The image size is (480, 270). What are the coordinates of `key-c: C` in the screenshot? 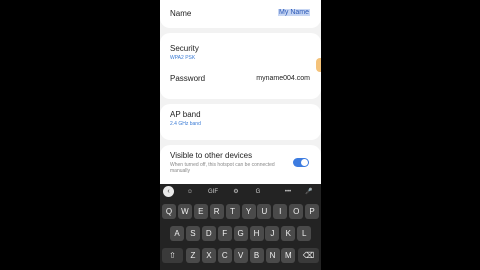 It's located at (224, 255).